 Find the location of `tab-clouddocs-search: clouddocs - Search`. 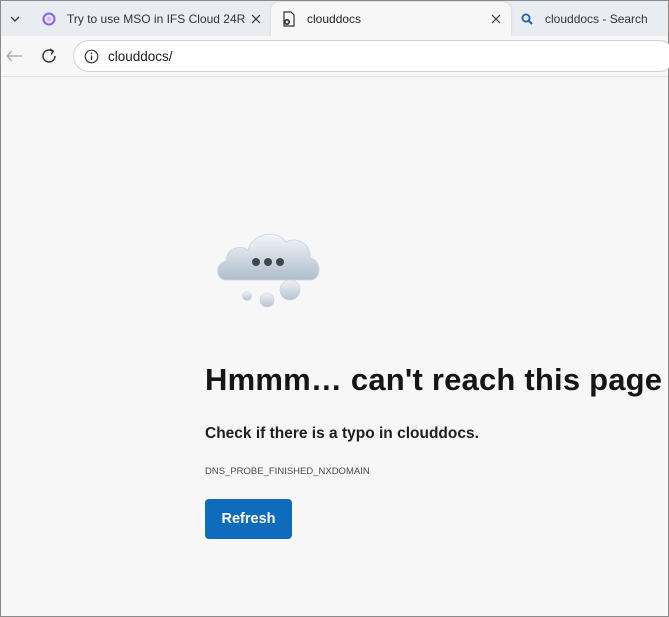

tab-clouddocs-search: clouddocs - Search is located at coordinates (591, 19).